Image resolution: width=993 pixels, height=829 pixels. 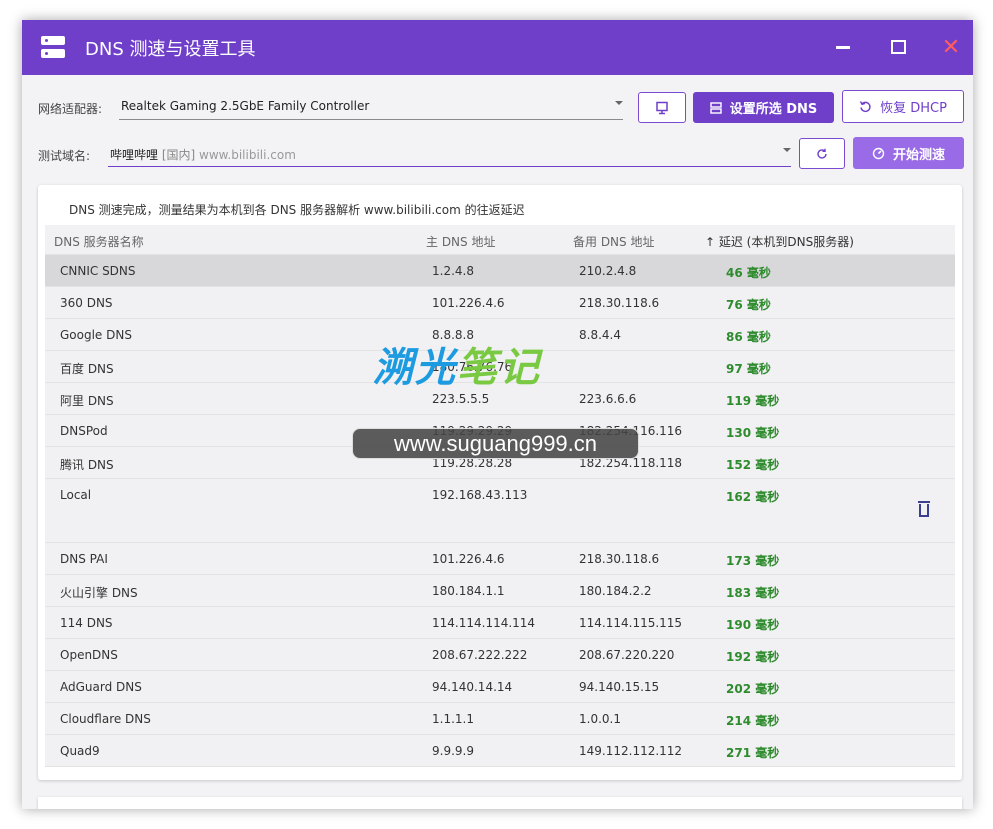 I want to click on table-row: Quad9 9.9.9.9 149.112.112.112 271 毫秒, so click(x=500, y=751).